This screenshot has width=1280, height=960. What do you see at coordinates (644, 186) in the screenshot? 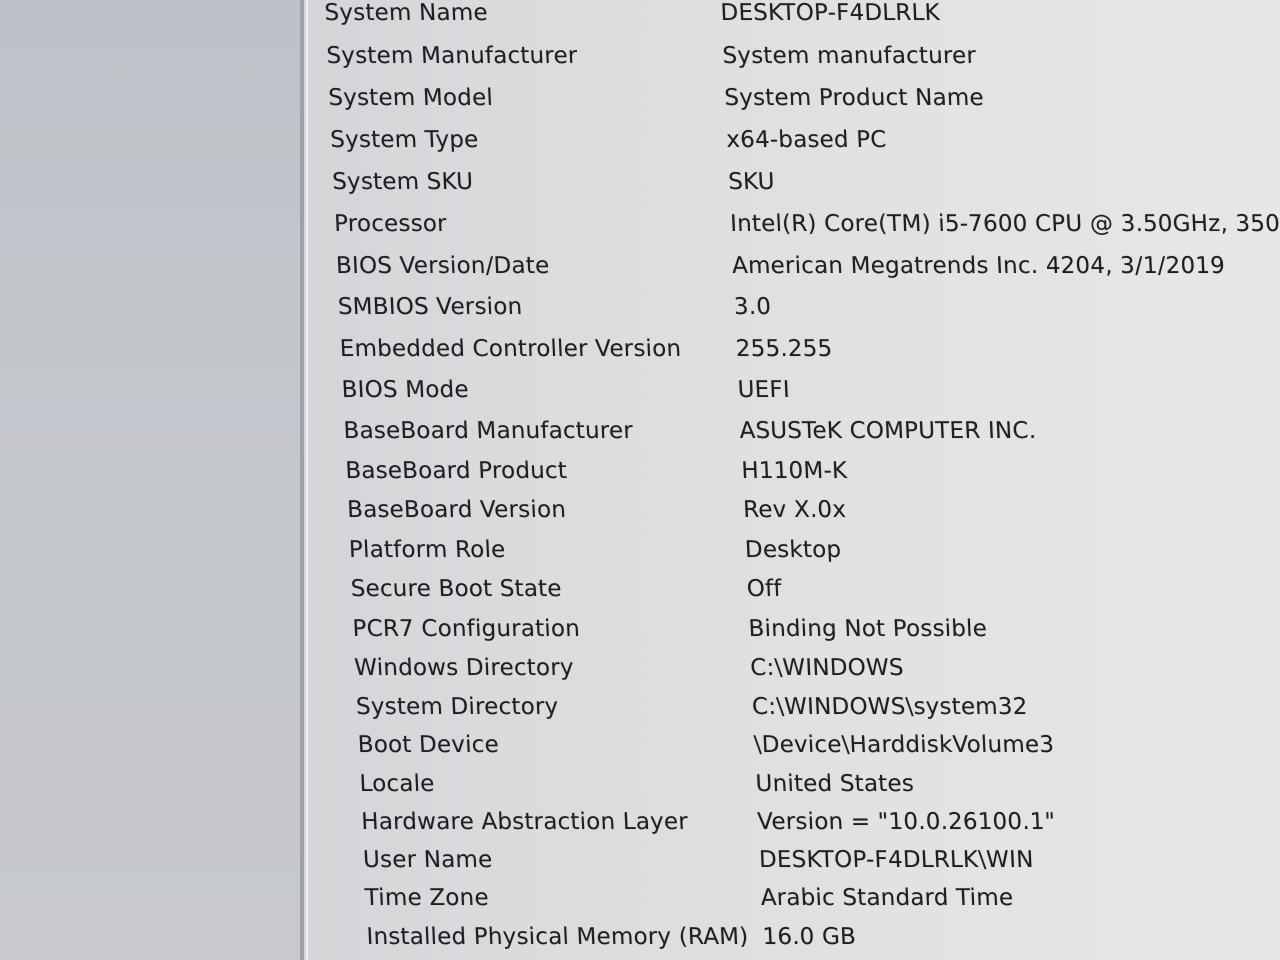
I see `table-row: System SKU SKU` at bounding box center [644, 186].